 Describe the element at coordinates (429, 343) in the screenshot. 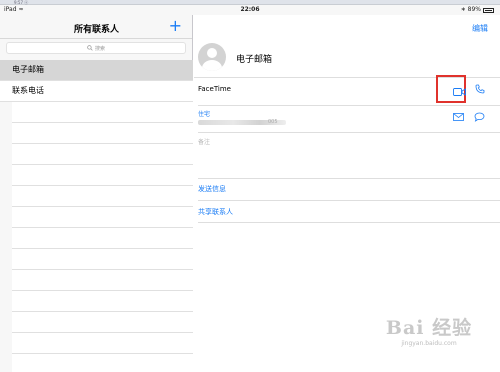

I see `watermark-sub: jingyan.baidu.com` at that location.